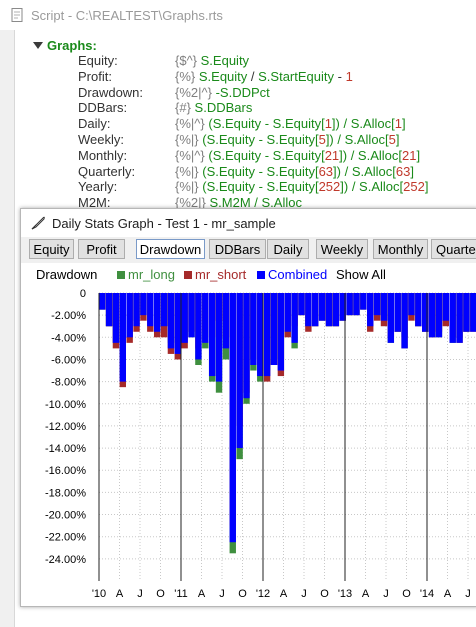 Image resolution: width=476 pixels, height=627 pixels. I want to click on code-label: Profit:, so click(95, 76).